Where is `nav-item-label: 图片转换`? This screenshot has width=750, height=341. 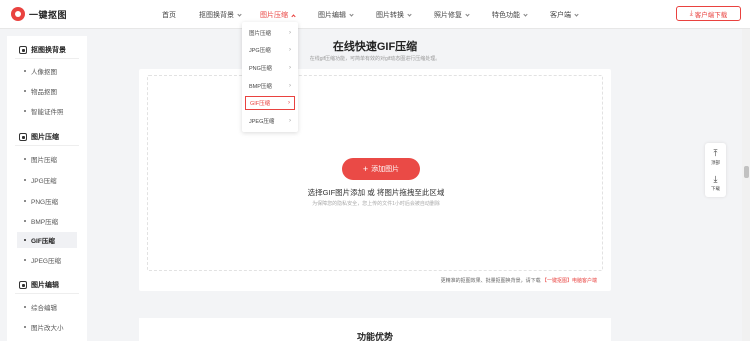
nav-item-label: 图片转换 is located at coordinates (390, 15).